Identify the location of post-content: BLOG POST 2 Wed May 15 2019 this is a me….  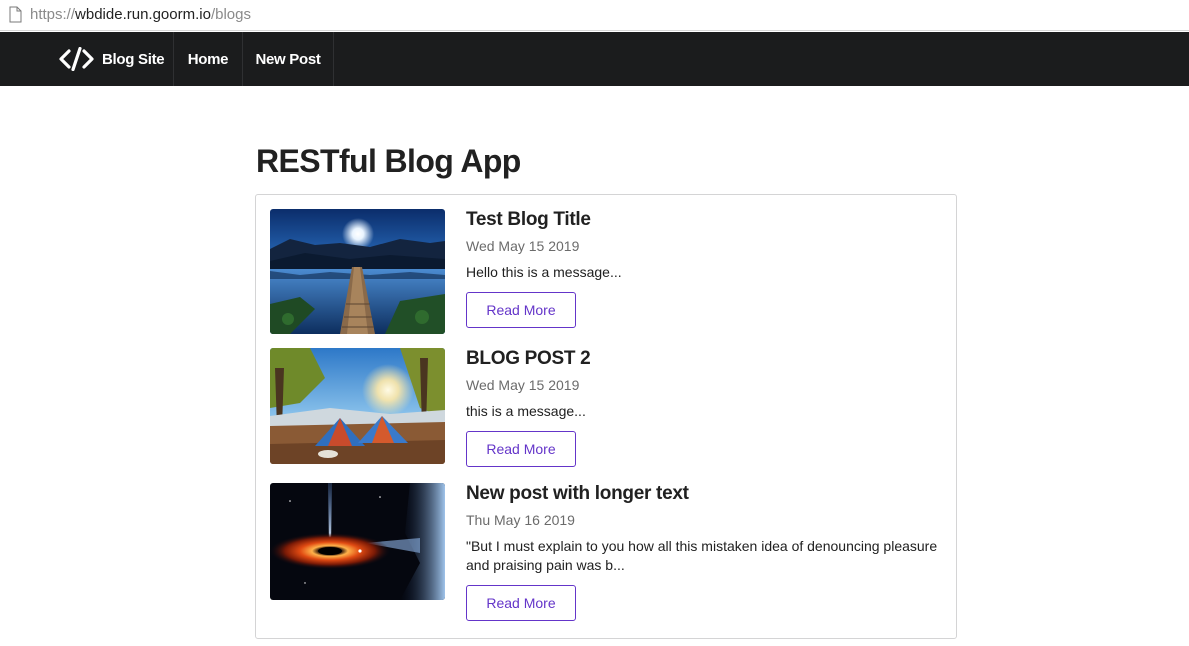
(704, 407).